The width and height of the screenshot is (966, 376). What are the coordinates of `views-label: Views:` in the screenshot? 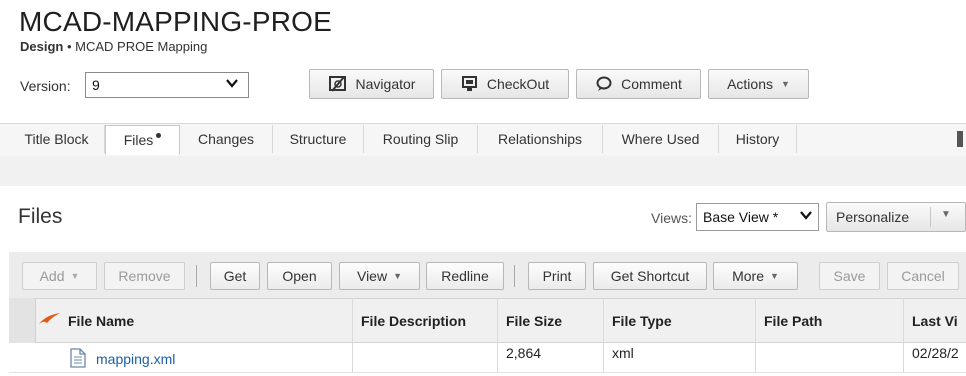 It's located at (671, 218).